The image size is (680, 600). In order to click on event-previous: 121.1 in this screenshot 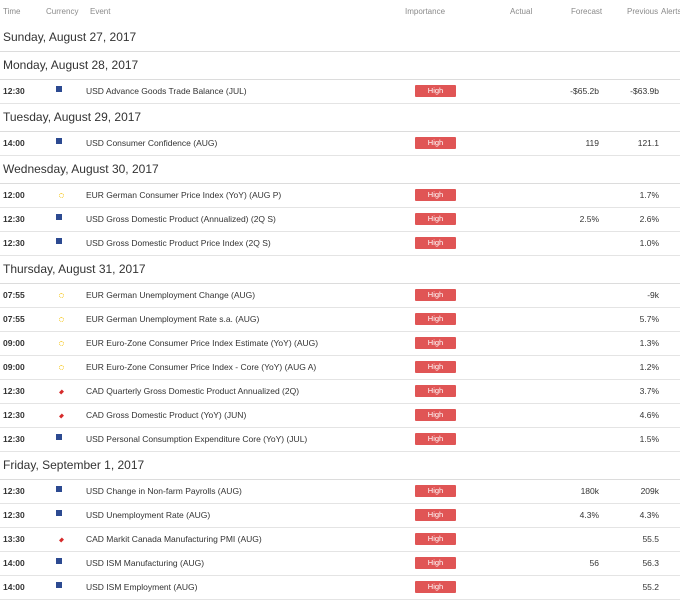, I will do `click(648, 143)`.